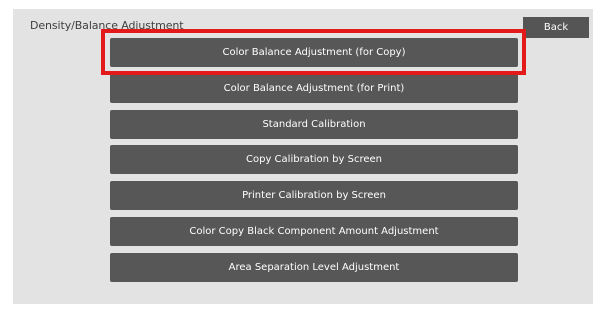  Describe the element at coordinates (107, 25) in the screenshot. I see `page-title: Density/Balance Adjustment` at that location.